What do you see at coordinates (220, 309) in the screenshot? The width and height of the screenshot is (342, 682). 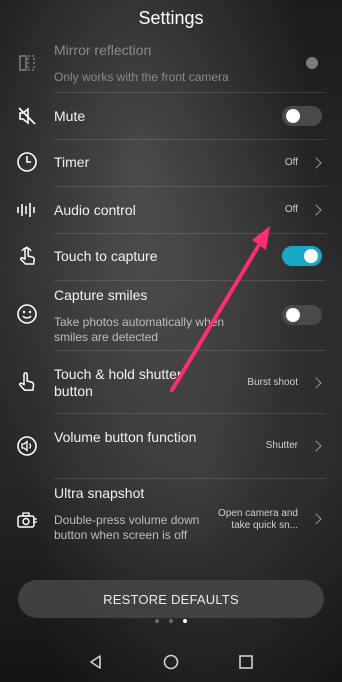 I see `annotation-arrow` at bounding box center [220, 309].